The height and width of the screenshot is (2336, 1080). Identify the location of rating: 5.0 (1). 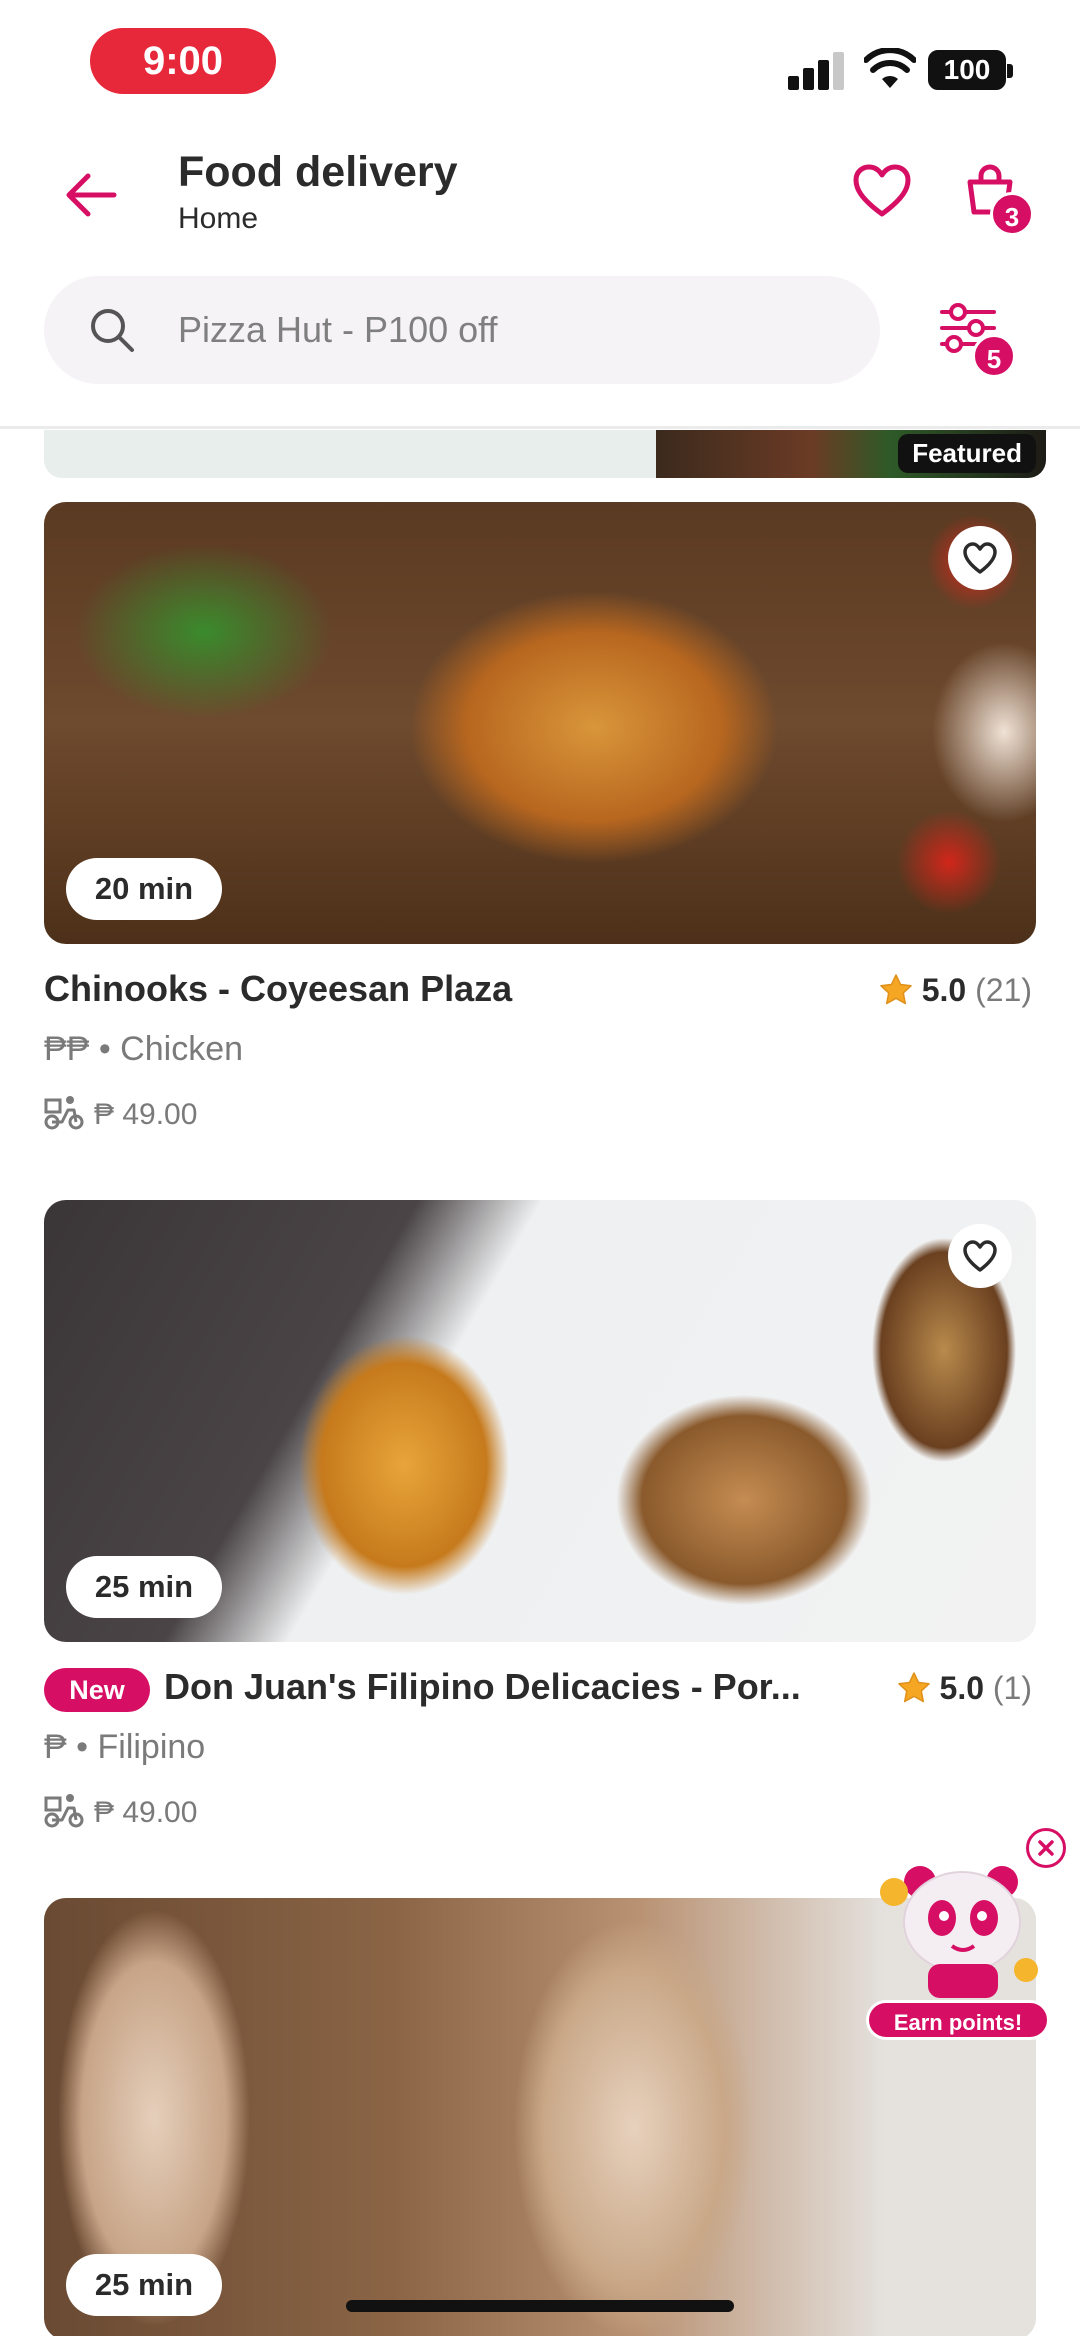
(964, 1688).